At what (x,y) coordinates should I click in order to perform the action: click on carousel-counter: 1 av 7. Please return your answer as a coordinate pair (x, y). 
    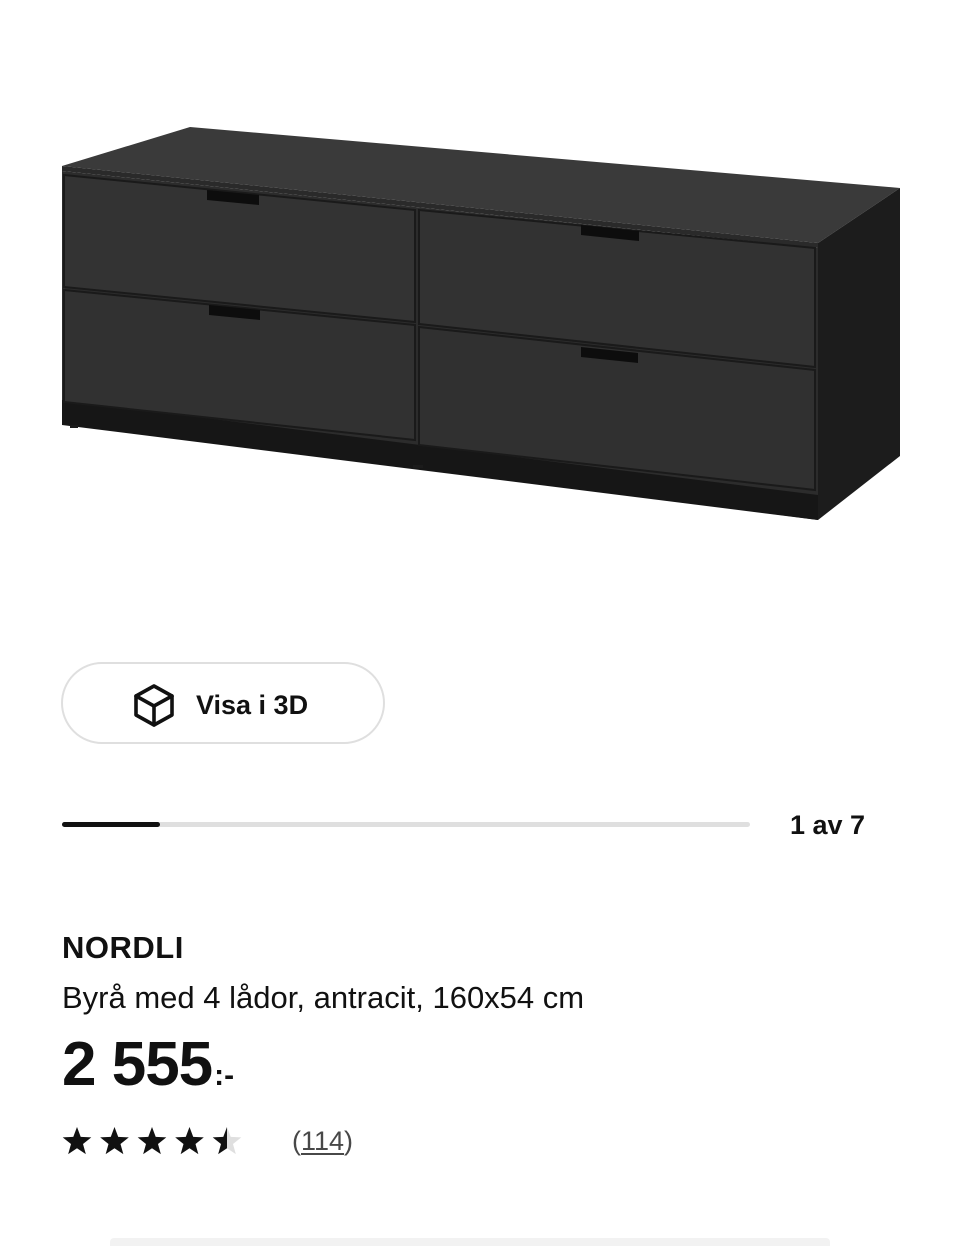
    Looking at the image, I should click on (828, 825).